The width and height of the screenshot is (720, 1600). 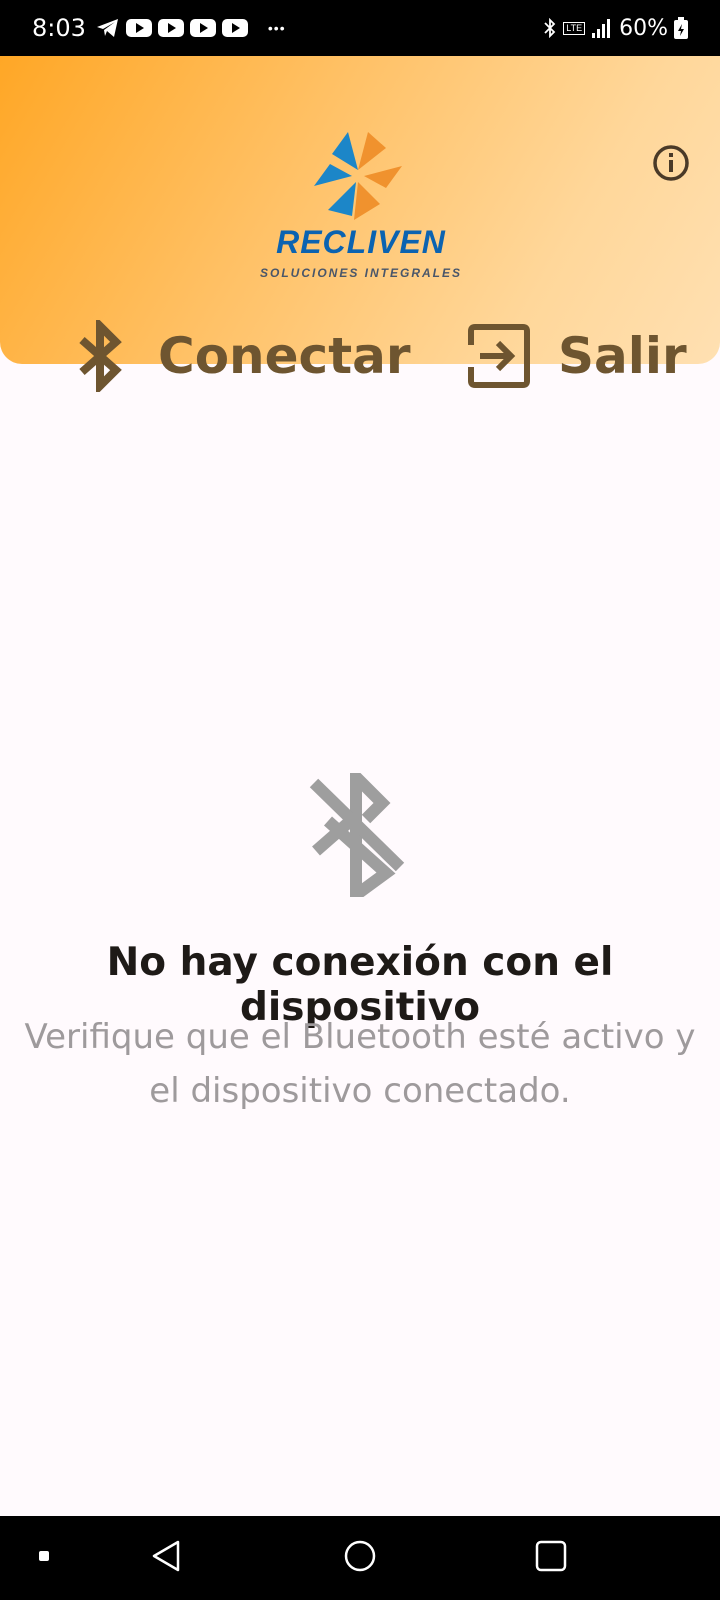 What do you see at coordinates (360, 28) in the screenshot?
I see `status-bar: 8:03 ••• LTE 60%` at bounding box center [360, 28].